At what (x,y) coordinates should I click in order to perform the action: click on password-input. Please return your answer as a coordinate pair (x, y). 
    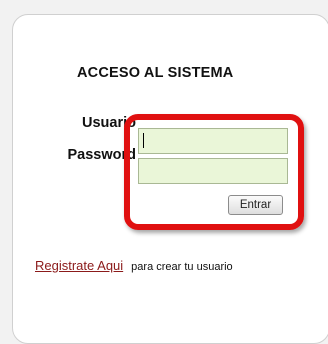
    Looking at the image, I should click on (213, 171).